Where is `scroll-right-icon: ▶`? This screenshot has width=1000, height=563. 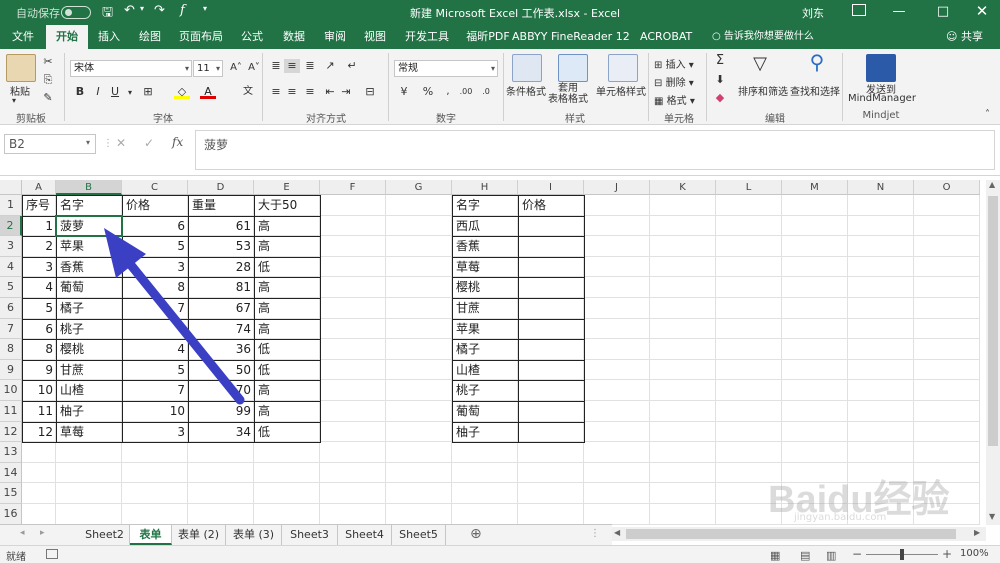 scroll-right-icon: ▶ is located at coordinates (977, 532).